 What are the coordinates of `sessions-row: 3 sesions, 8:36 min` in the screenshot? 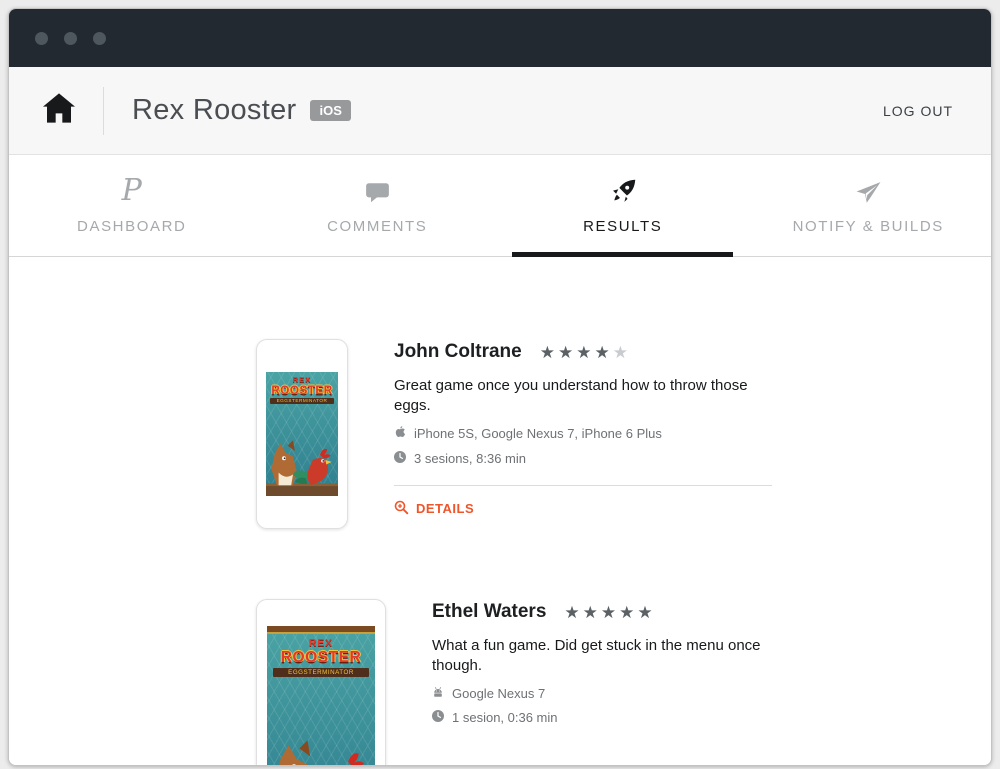 It's located at (583, 458).